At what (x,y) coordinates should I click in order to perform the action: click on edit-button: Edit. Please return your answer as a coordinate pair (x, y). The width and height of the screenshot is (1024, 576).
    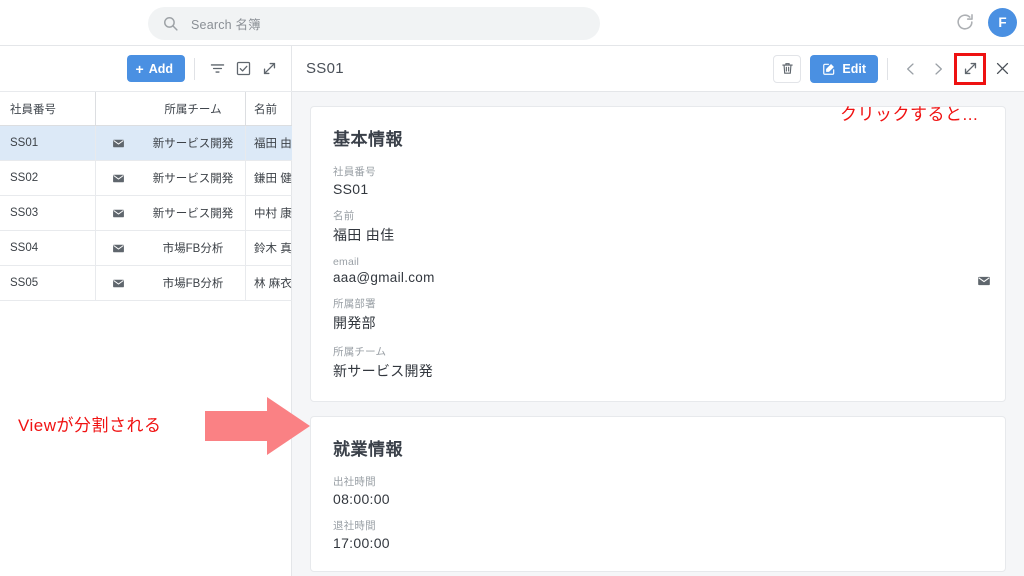
    Looking at the image, I should click on (844, 68).